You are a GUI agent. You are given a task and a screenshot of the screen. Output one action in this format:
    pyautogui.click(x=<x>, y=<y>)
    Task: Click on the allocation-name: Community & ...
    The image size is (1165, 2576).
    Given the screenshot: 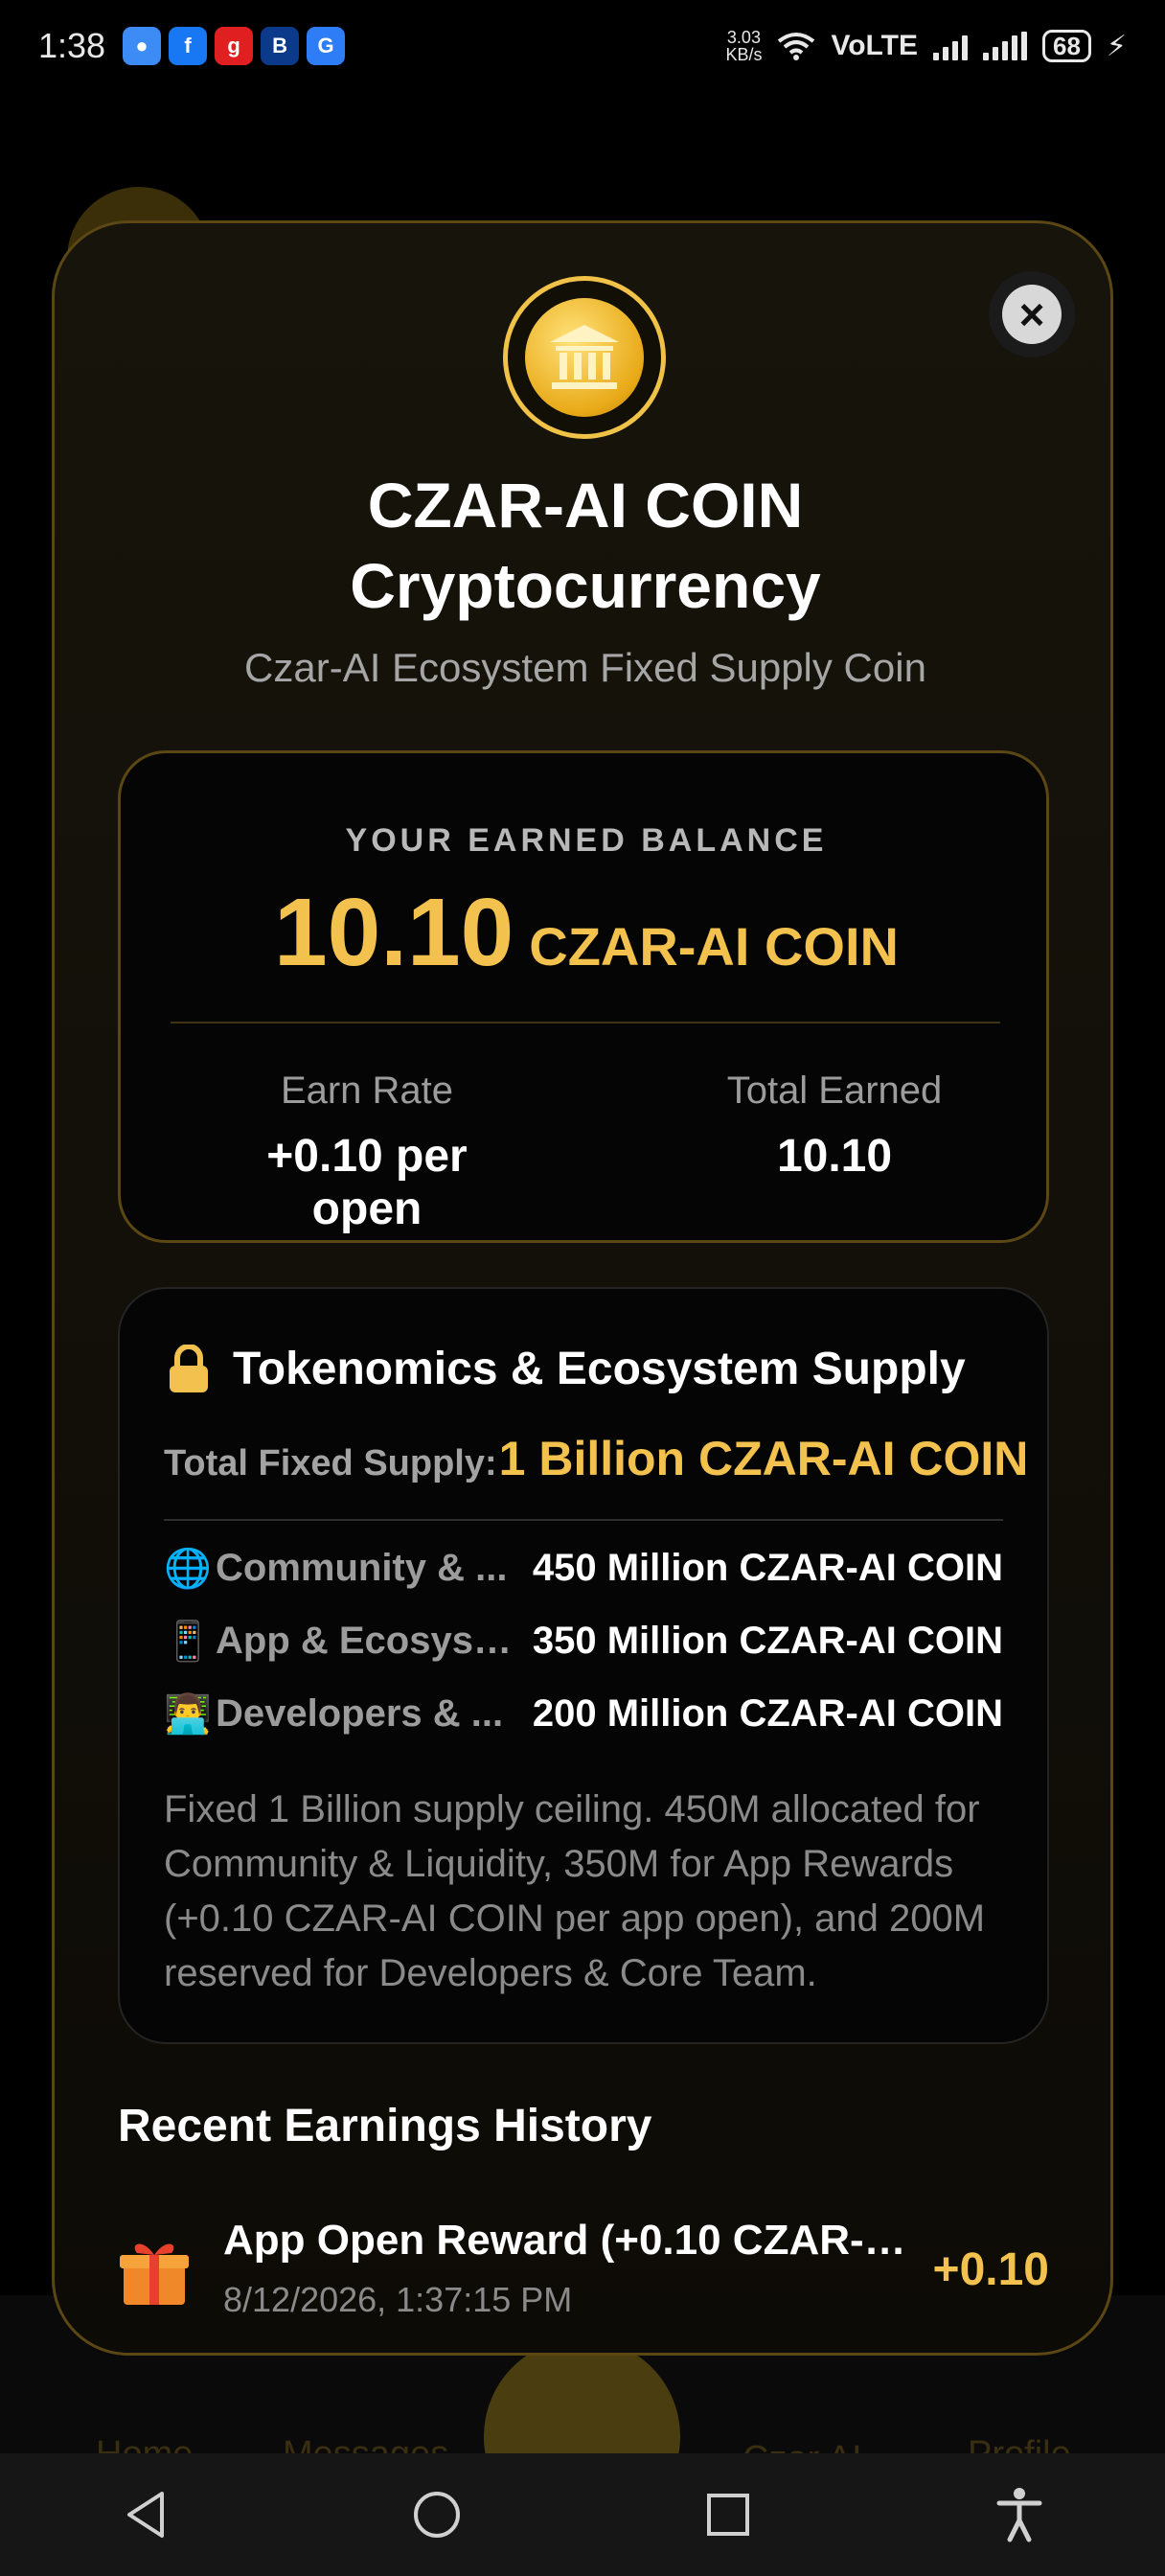 What is the action you would take?
    pyautogui.click(x=362, y=1568)
    